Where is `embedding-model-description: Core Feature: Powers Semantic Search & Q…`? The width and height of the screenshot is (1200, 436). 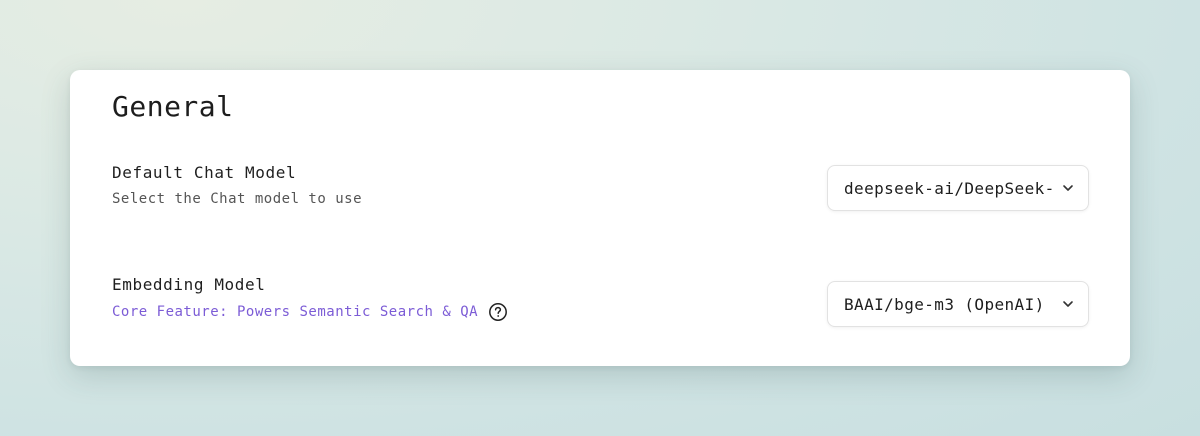 embedding-model-description: Core Feature: Powers Semantic Search & Q… is located at coordinates (295, 311).